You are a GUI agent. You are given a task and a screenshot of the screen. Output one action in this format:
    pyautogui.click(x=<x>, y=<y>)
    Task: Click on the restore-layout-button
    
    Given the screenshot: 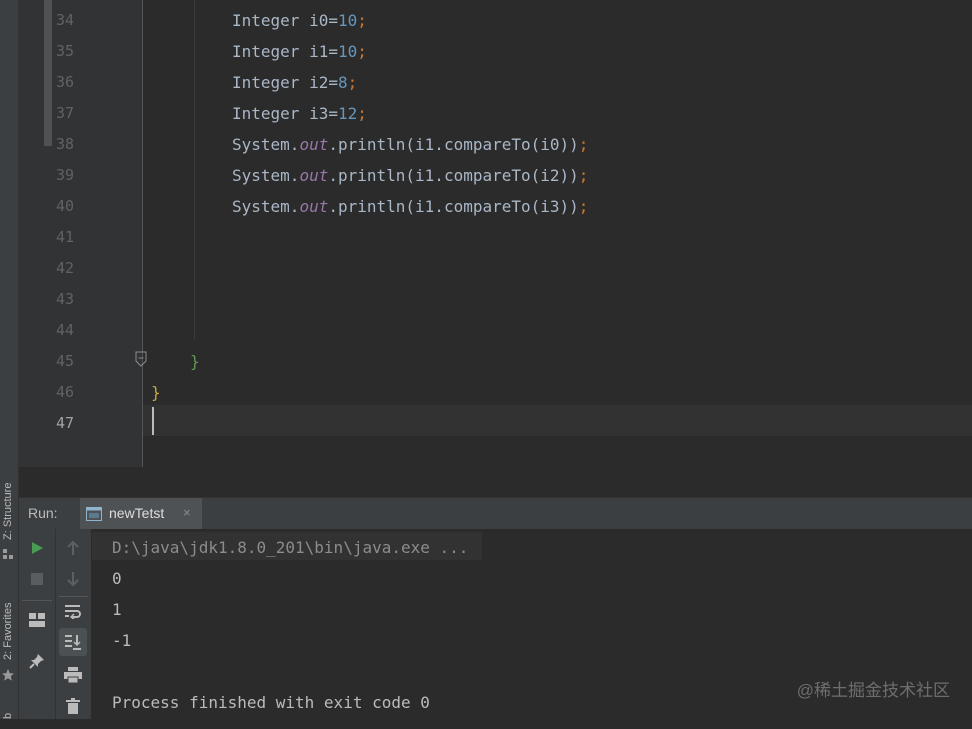 What is the action you would take?
    pyautogui.click(x=37, y=620)
    